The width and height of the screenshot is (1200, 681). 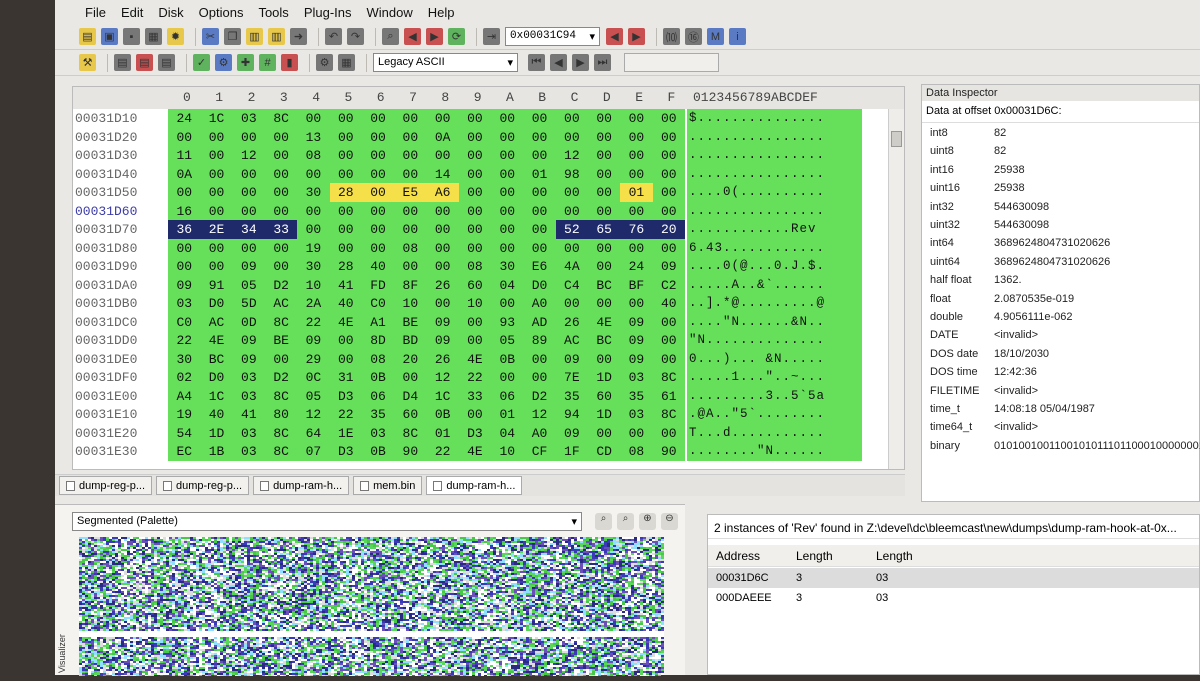 I want to click on menu-file: File, so click(x=95, y=12).